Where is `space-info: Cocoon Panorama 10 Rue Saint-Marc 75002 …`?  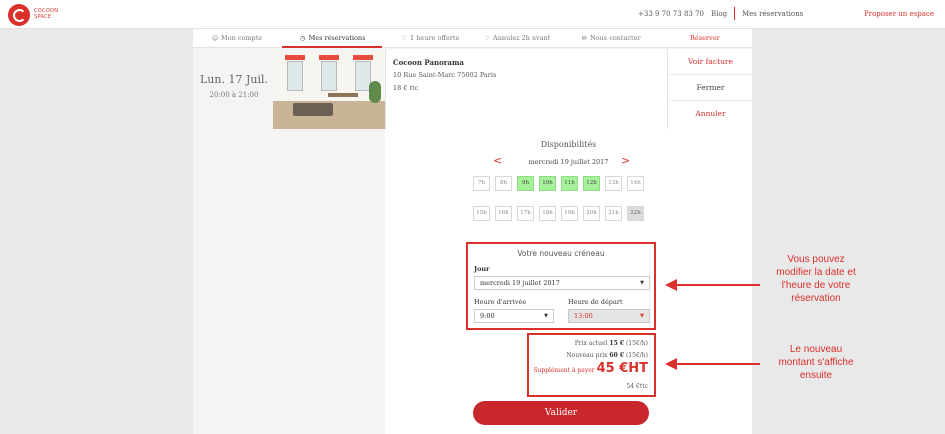
space-info: Cocoon Panorama 10 Rue Saint-Marc 75002 … is located at coordinates (526, 89).